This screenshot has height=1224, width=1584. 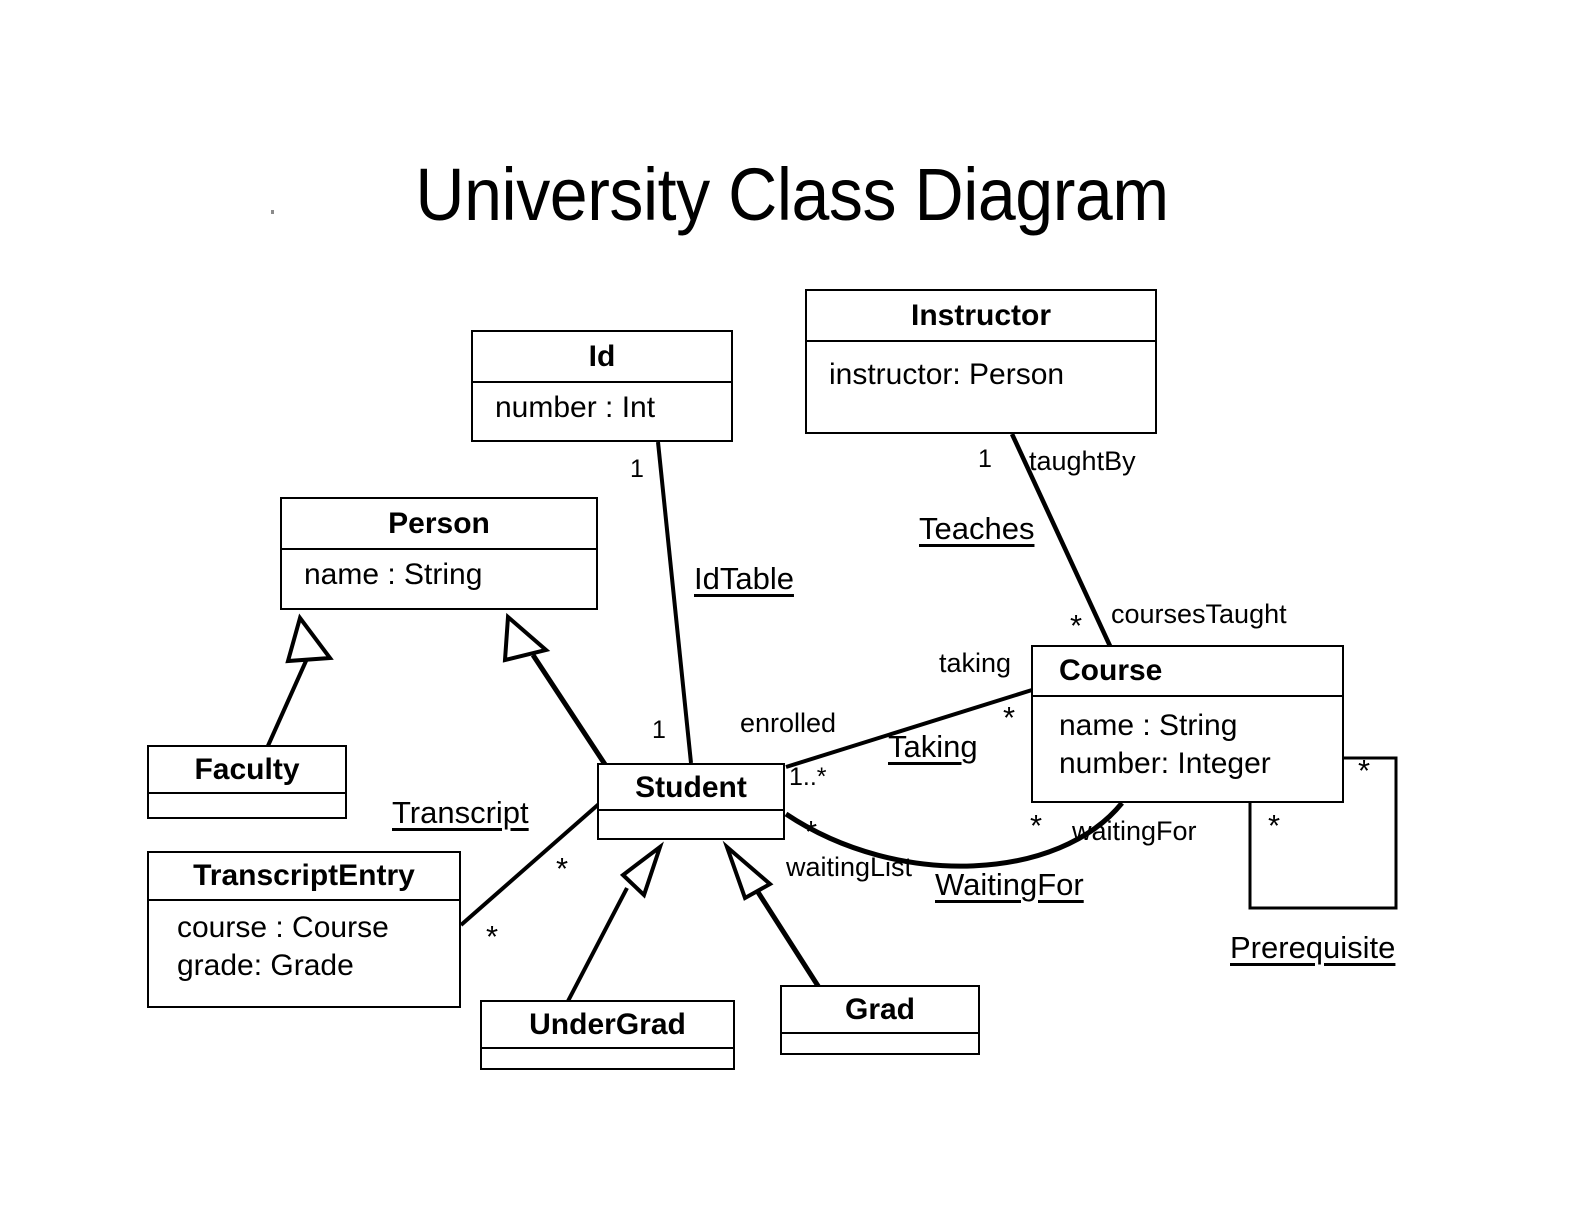 I want to click on multiplicity-transcript-student: *, so click(x=562, y=868).